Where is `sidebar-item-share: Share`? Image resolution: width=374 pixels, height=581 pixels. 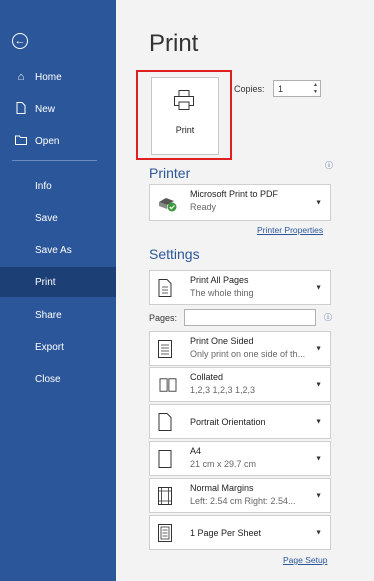
sidebar-item-share: Share is located at coordinates (58, 315).